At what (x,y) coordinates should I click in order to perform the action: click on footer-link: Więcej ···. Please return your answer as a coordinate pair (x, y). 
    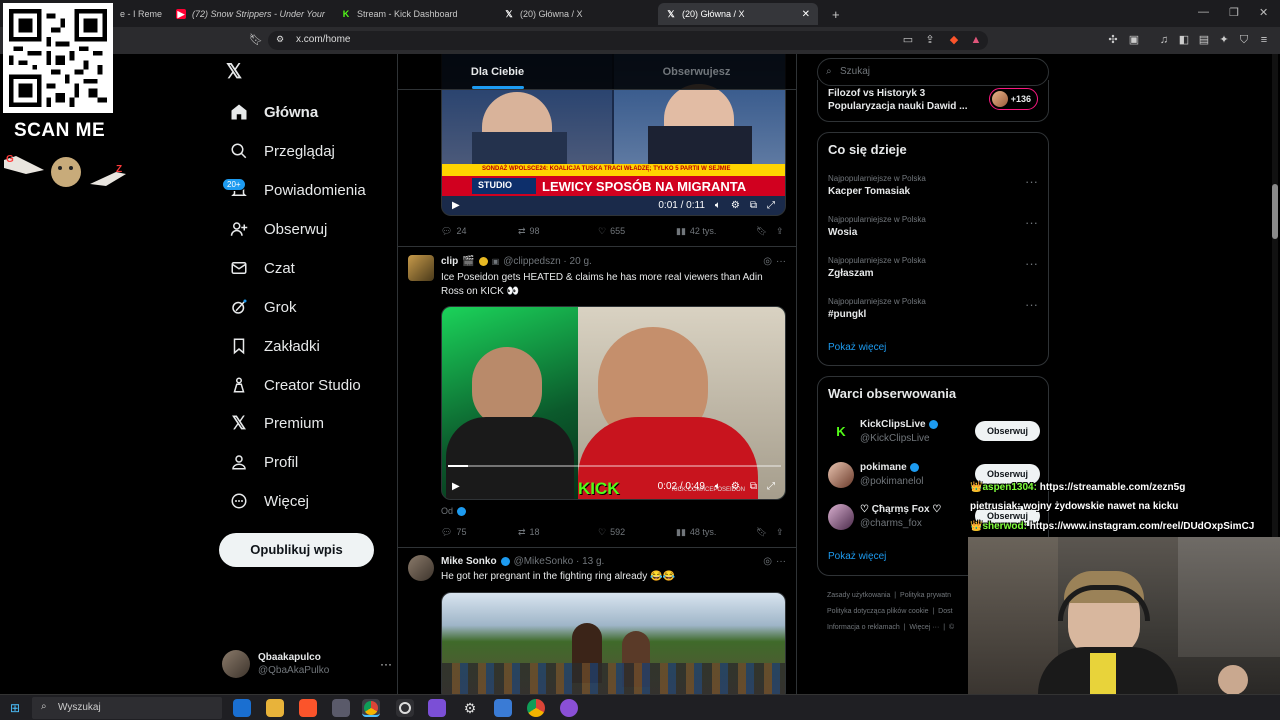
    Looking at the image, I should click on (924, 627).